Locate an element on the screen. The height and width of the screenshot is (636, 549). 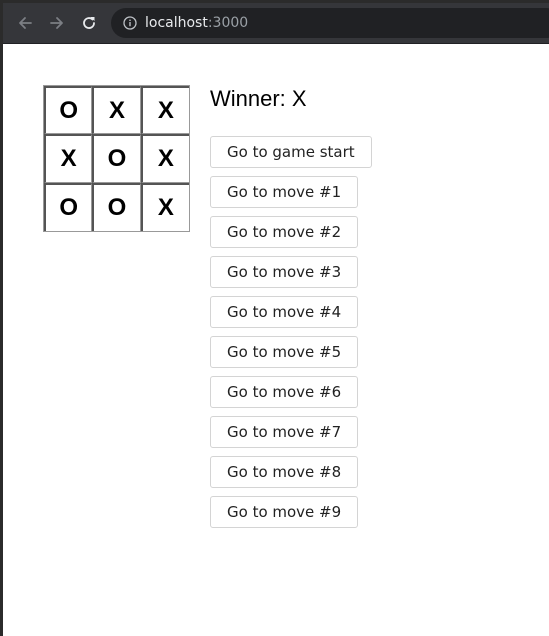
go-to-move-1-button: Go to move #1 is located at coordinates (284, 192).